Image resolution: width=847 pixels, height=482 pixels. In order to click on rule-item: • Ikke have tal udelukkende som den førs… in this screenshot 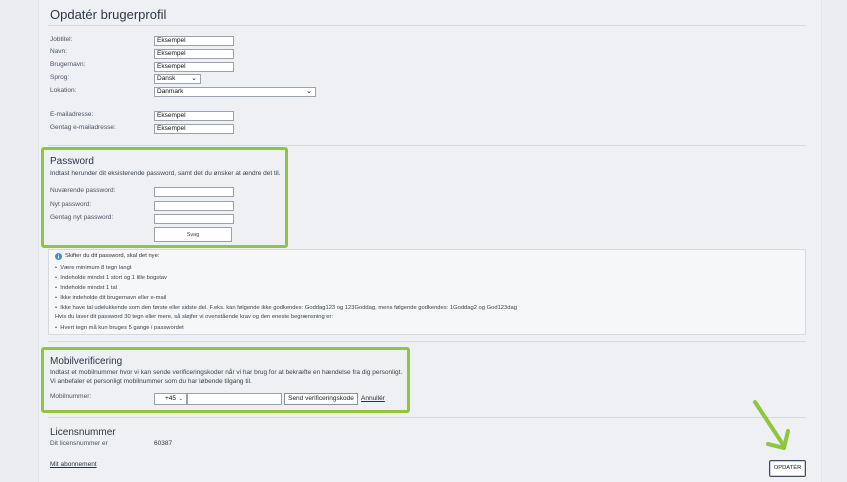, I will do `click(286, 308)`.